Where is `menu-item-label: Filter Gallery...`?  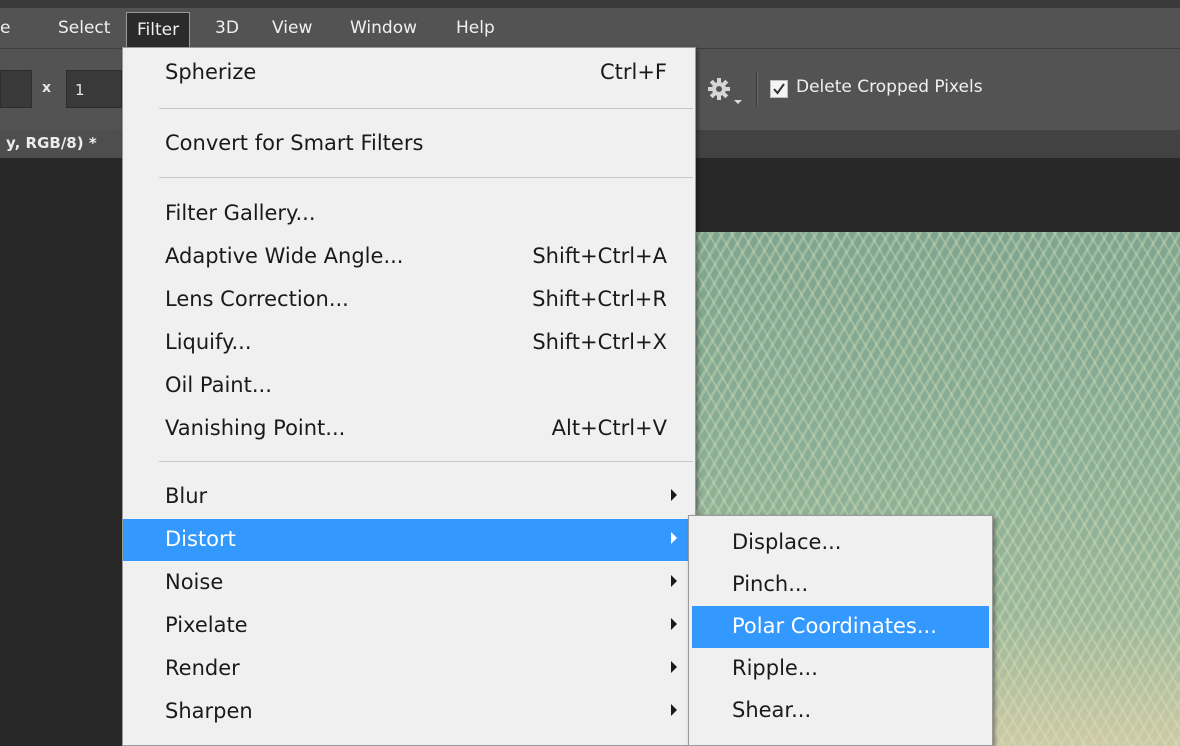
menu-item-label: Filter Gallery... is located at coordinates (240, 213).